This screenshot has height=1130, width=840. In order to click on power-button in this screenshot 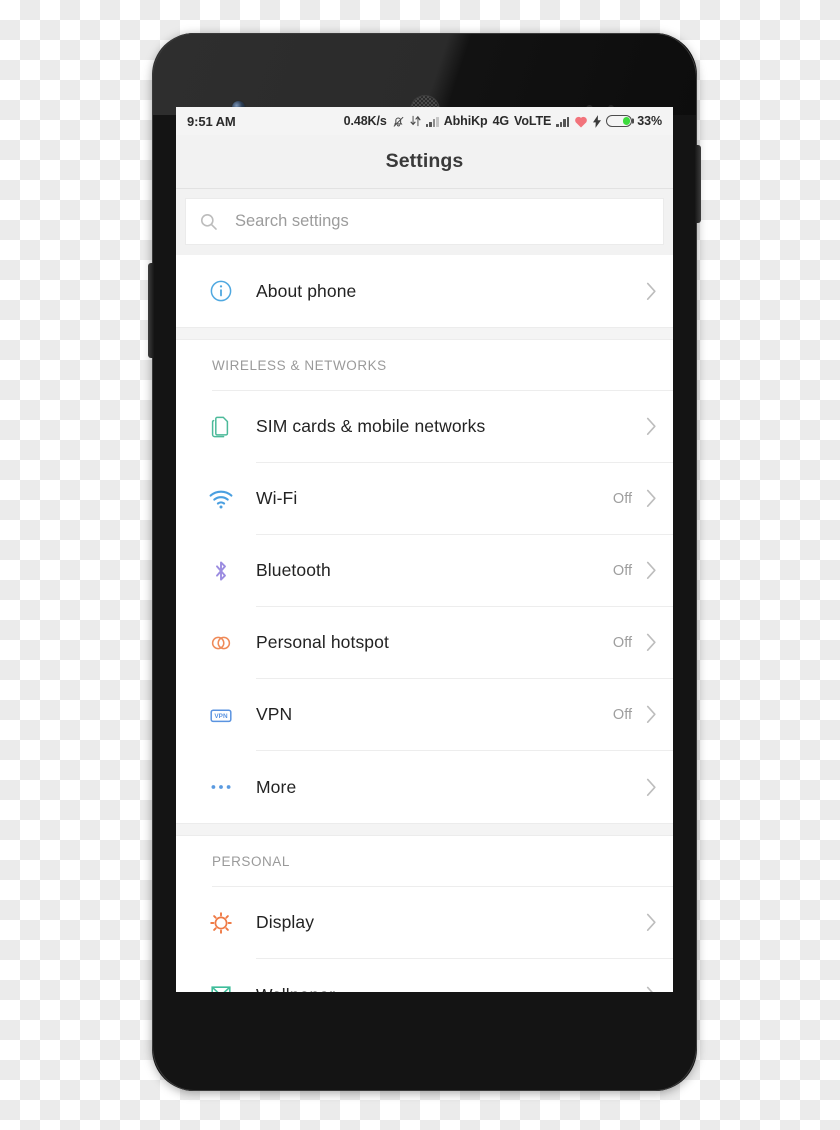, I will do `click(698, 184)`.